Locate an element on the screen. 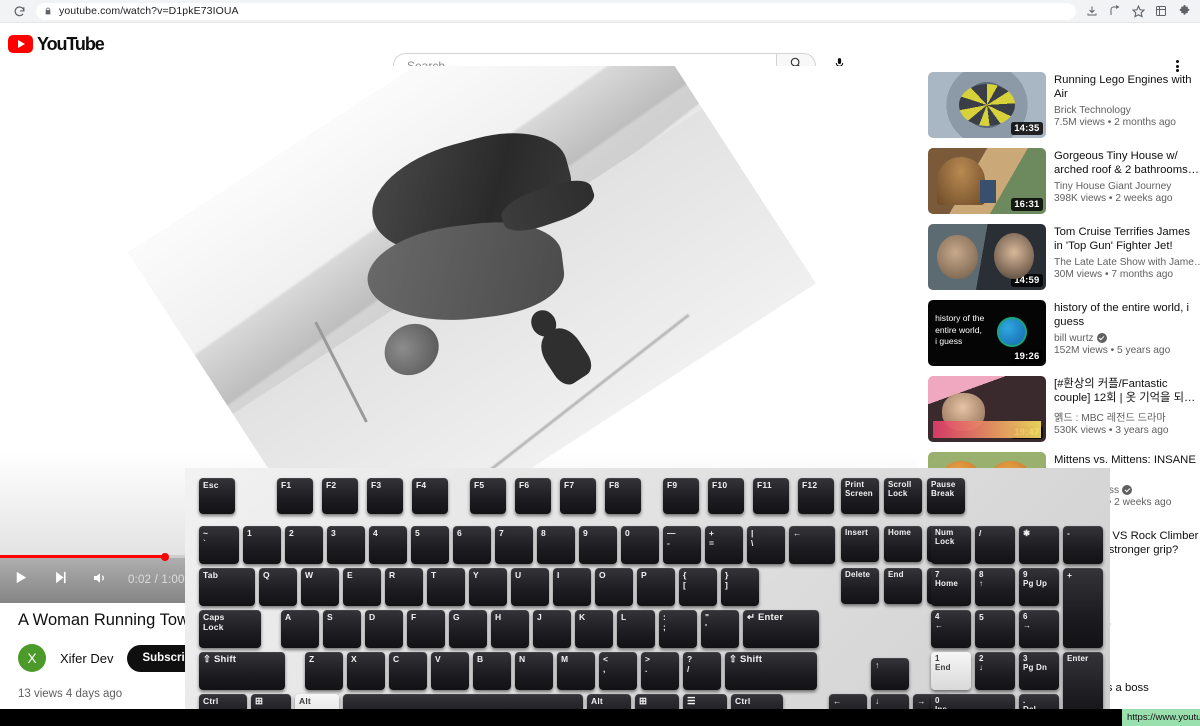 This screenshot has height=726, width=1200. play-button is located at coordinates (20, 580).